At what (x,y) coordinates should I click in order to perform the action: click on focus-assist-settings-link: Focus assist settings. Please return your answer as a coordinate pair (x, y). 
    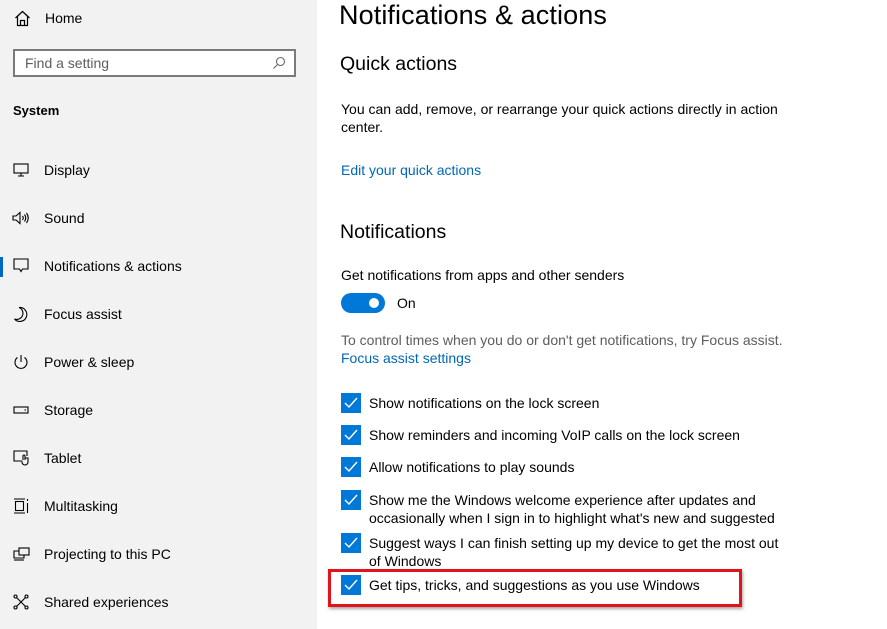
    Looking at the image, I should click on (406, 358).